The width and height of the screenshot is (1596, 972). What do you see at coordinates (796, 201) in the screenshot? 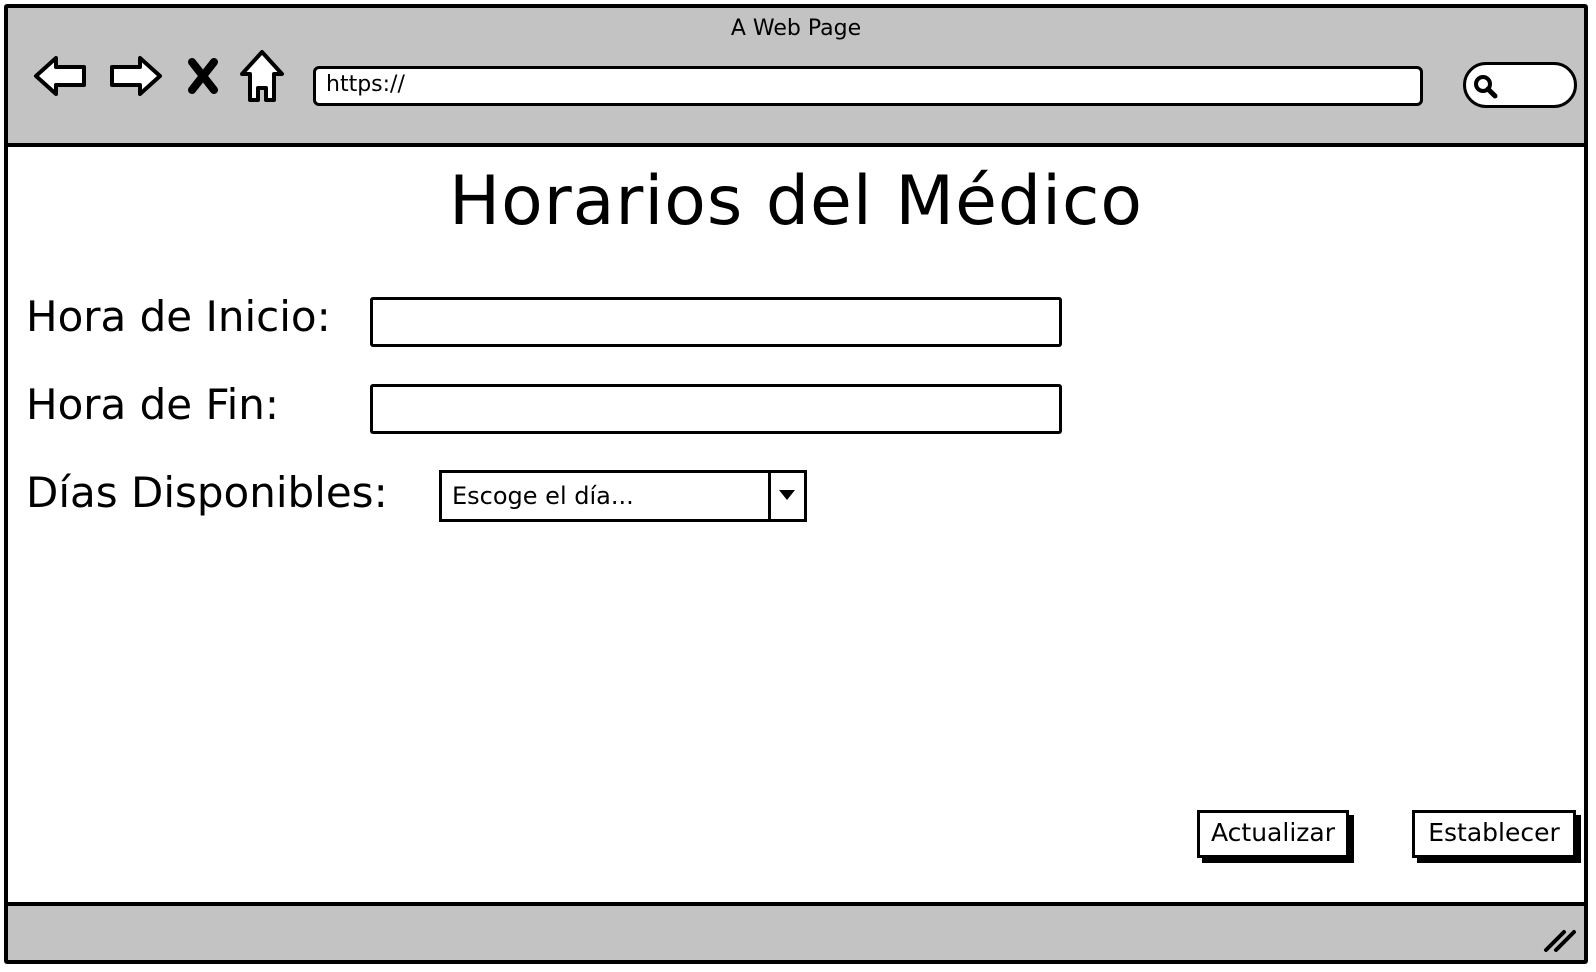
I see `page-title: Horarios del Médico` at bounding box center [796, 201].